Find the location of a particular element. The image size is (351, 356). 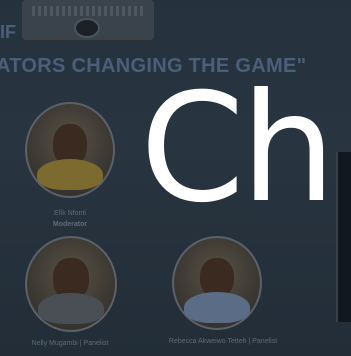

speaker-name-panelist-2: Rebecca Akweiwo Tetteh | Panelist is located at coordinates (223, 341).